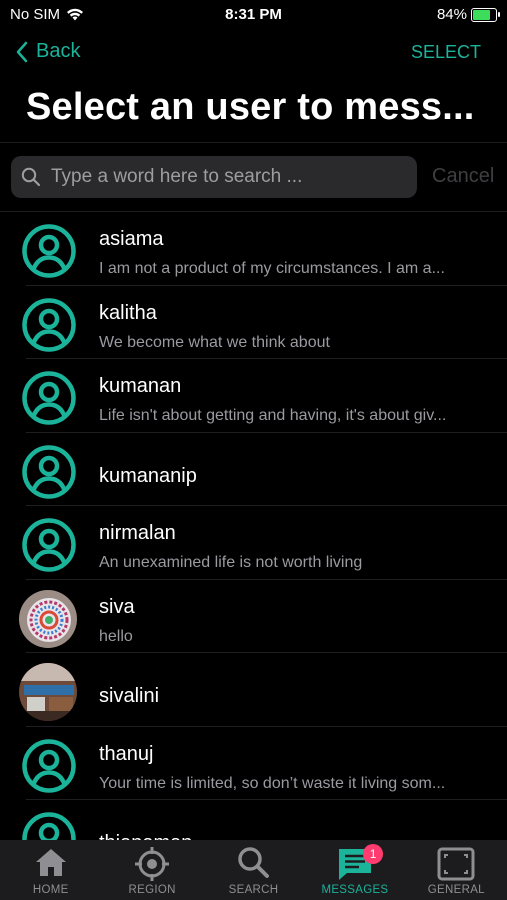  What do you see at coordinates (31, 177) in the screenshot?
I see `search-icon` at bounding box center [31, 177].